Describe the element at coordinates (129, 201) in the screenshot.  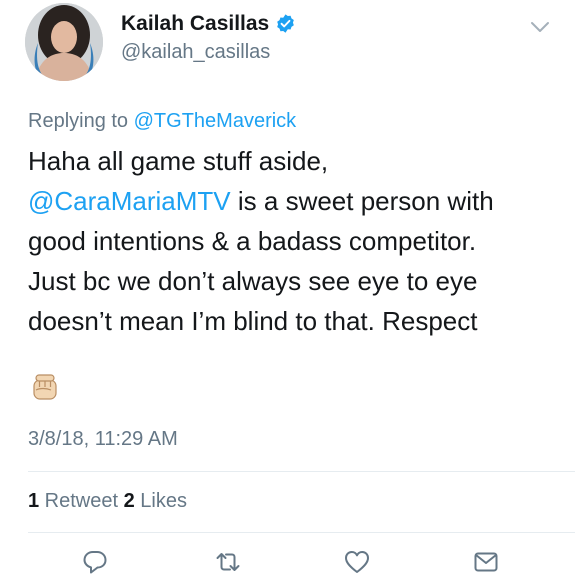
I see `mention-link: @CaraMariaMTV` at that location.